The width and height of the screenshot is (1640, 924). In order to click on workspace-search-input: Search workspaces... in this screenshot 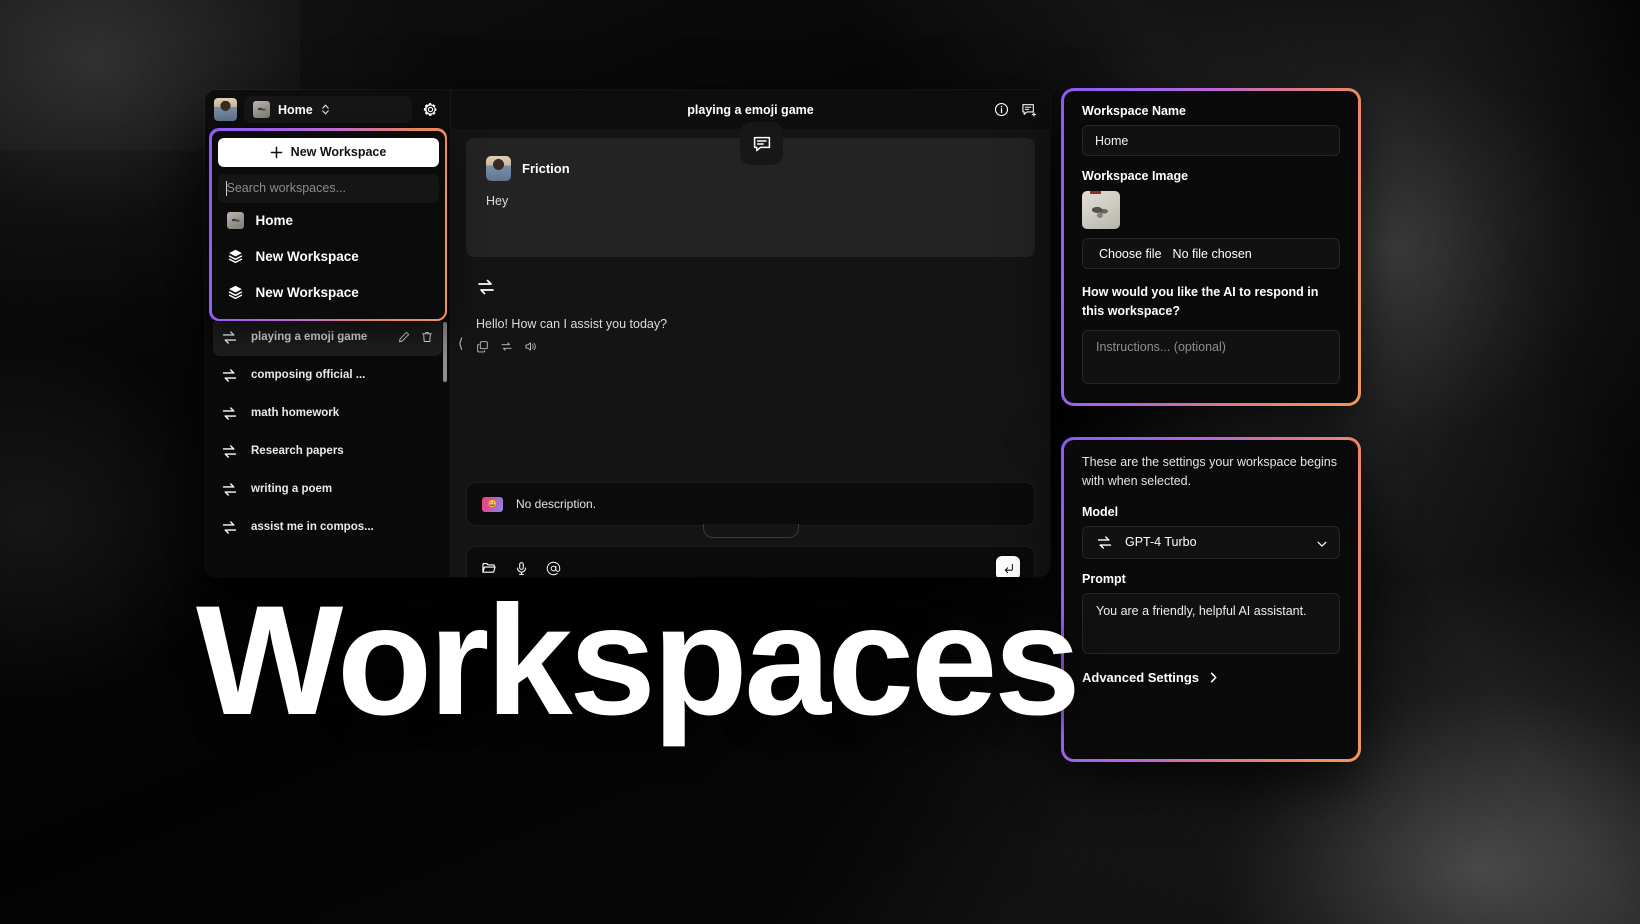, I will do `click(328, 188)`.